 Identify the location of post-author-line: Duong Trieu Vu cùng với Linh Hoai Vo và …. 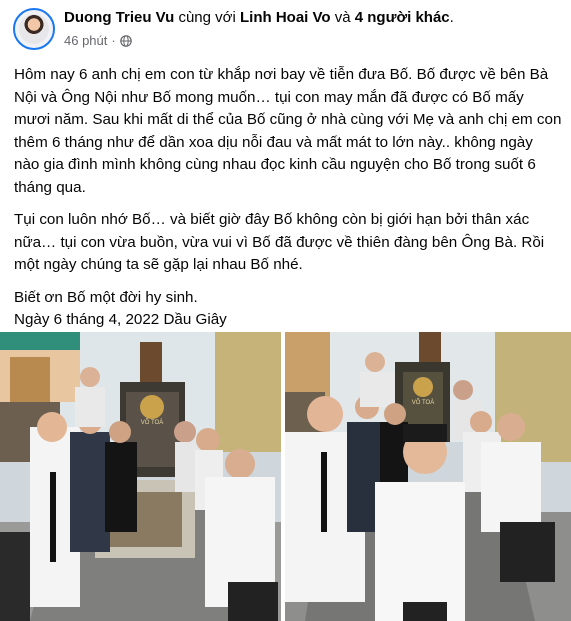
(259, 17).